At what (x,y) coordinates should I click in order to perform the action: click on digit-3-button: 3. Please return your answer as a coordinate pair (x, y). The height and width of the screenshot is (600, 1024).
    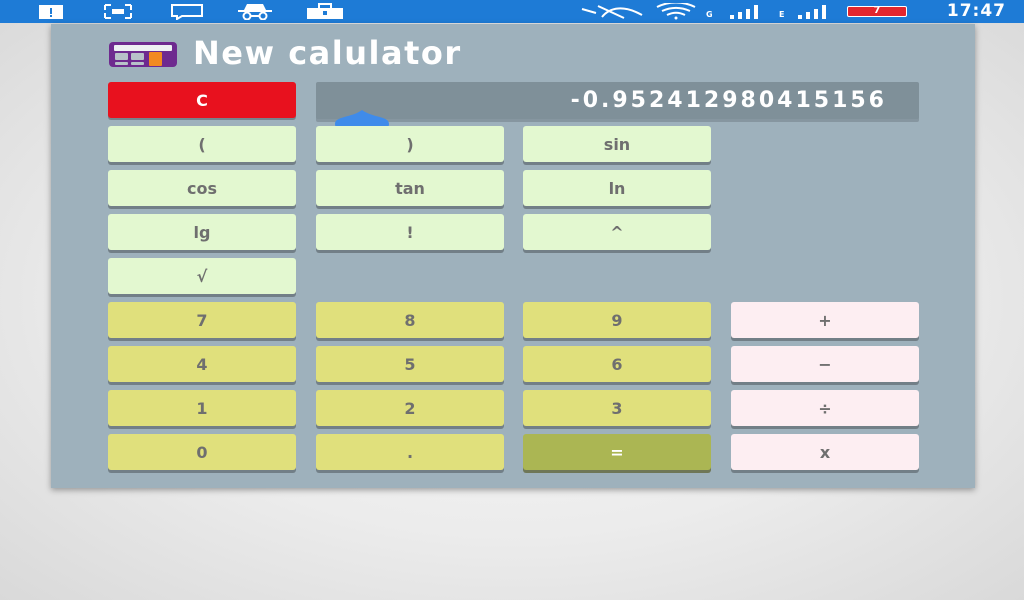
    Looking at the image, I should click on (617, 408).